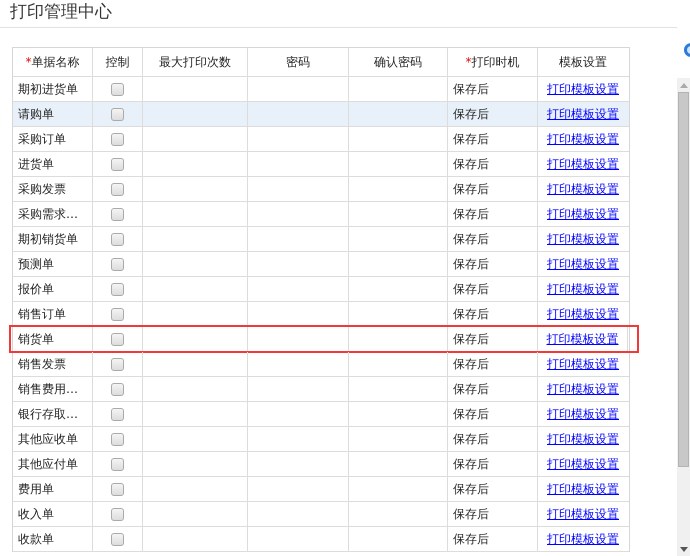 Image resolution: width=690 pixels, height=556 pixels. I want to click on table-cell: 报价单, so click(53, 289).